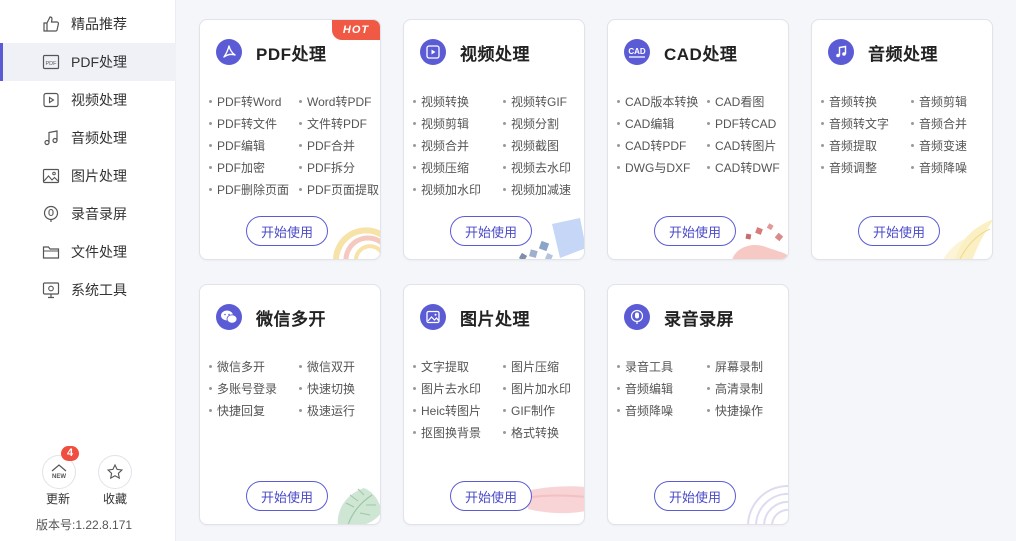 This screenshot has height=541, width=1016. What do you see at coordinates (939, 123) in the screenshot?
I see `feature-link: 音频合并` at bounding box center [939, 123].